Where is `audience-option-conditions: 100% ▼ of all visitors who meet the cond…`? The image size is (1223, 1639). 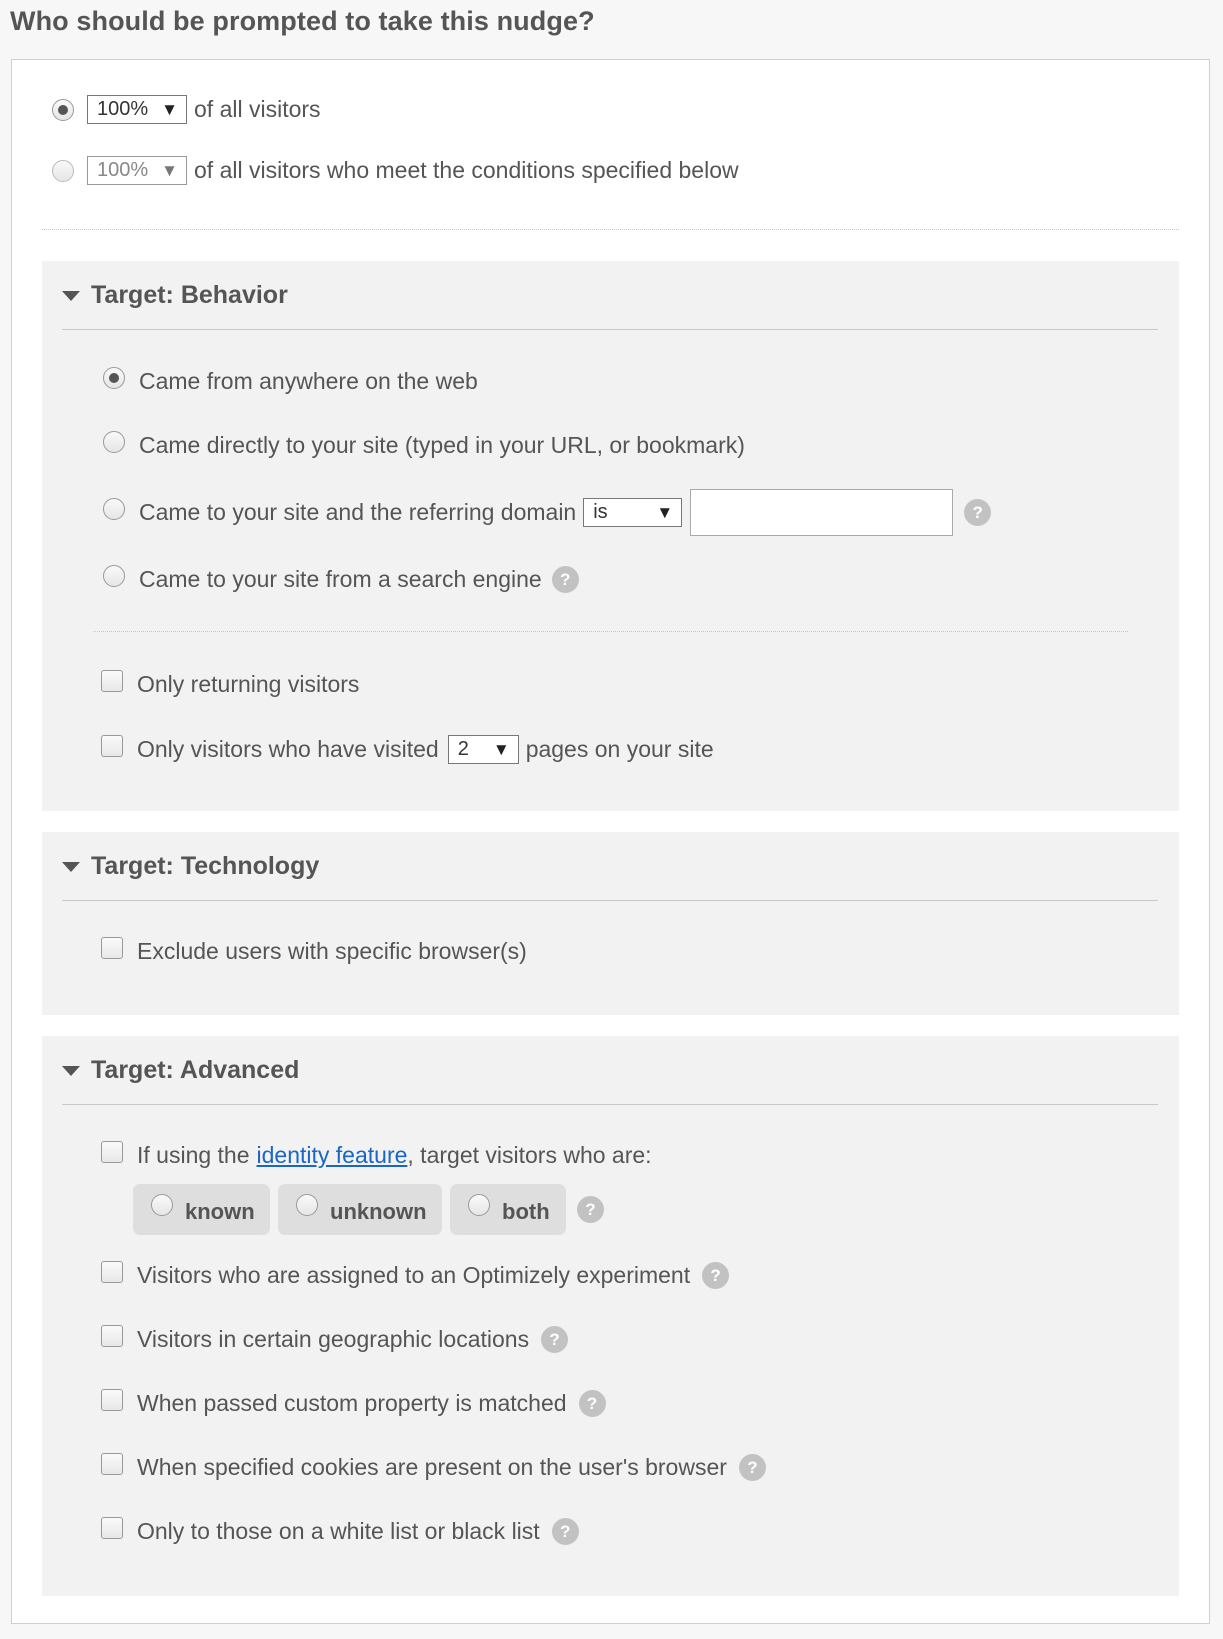 audience-option-conditions: 100% ▼ of all visitors who meet the cond… is located at coordinates (395, 170).